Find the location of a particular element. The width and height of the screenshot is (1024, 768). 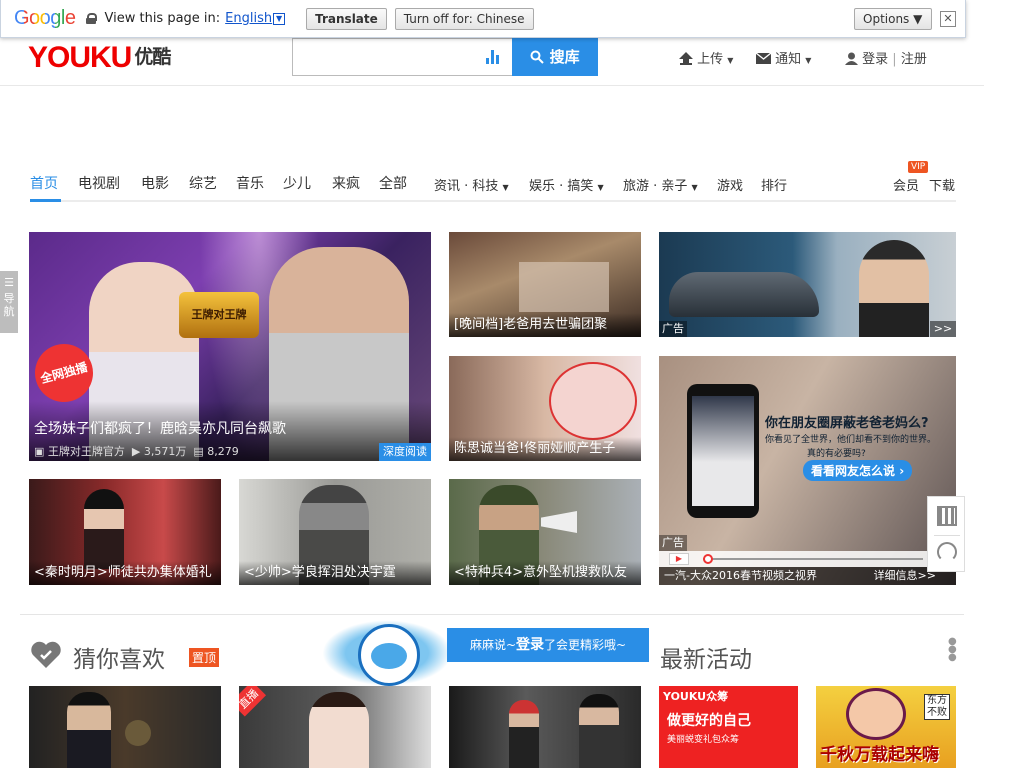

ad-q3: 真的有必要吗? is located at coordinates (836, 454).